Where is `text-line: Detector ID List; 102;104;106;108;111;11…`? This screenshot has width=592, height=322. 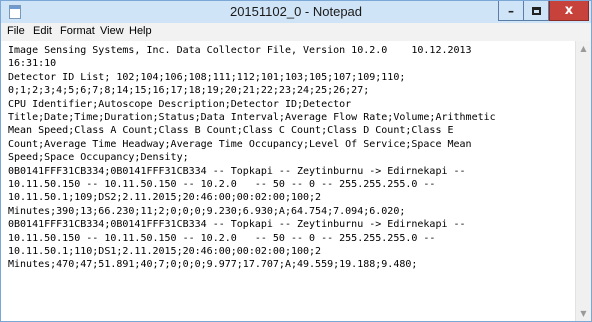 text-line: Detector ID List; 102;104;106;108;111;11… is located at coordinates (207, 77).